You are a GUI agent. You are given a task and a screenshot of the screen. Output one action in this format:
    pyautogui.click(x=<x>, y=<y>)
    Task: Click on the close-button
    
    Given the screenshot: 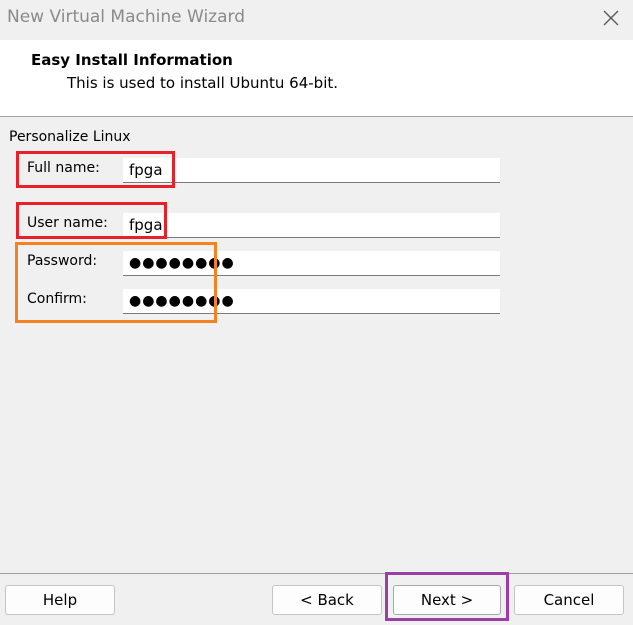 What is the action you would take?
    pyautogui.click(x=611, y=18)
    